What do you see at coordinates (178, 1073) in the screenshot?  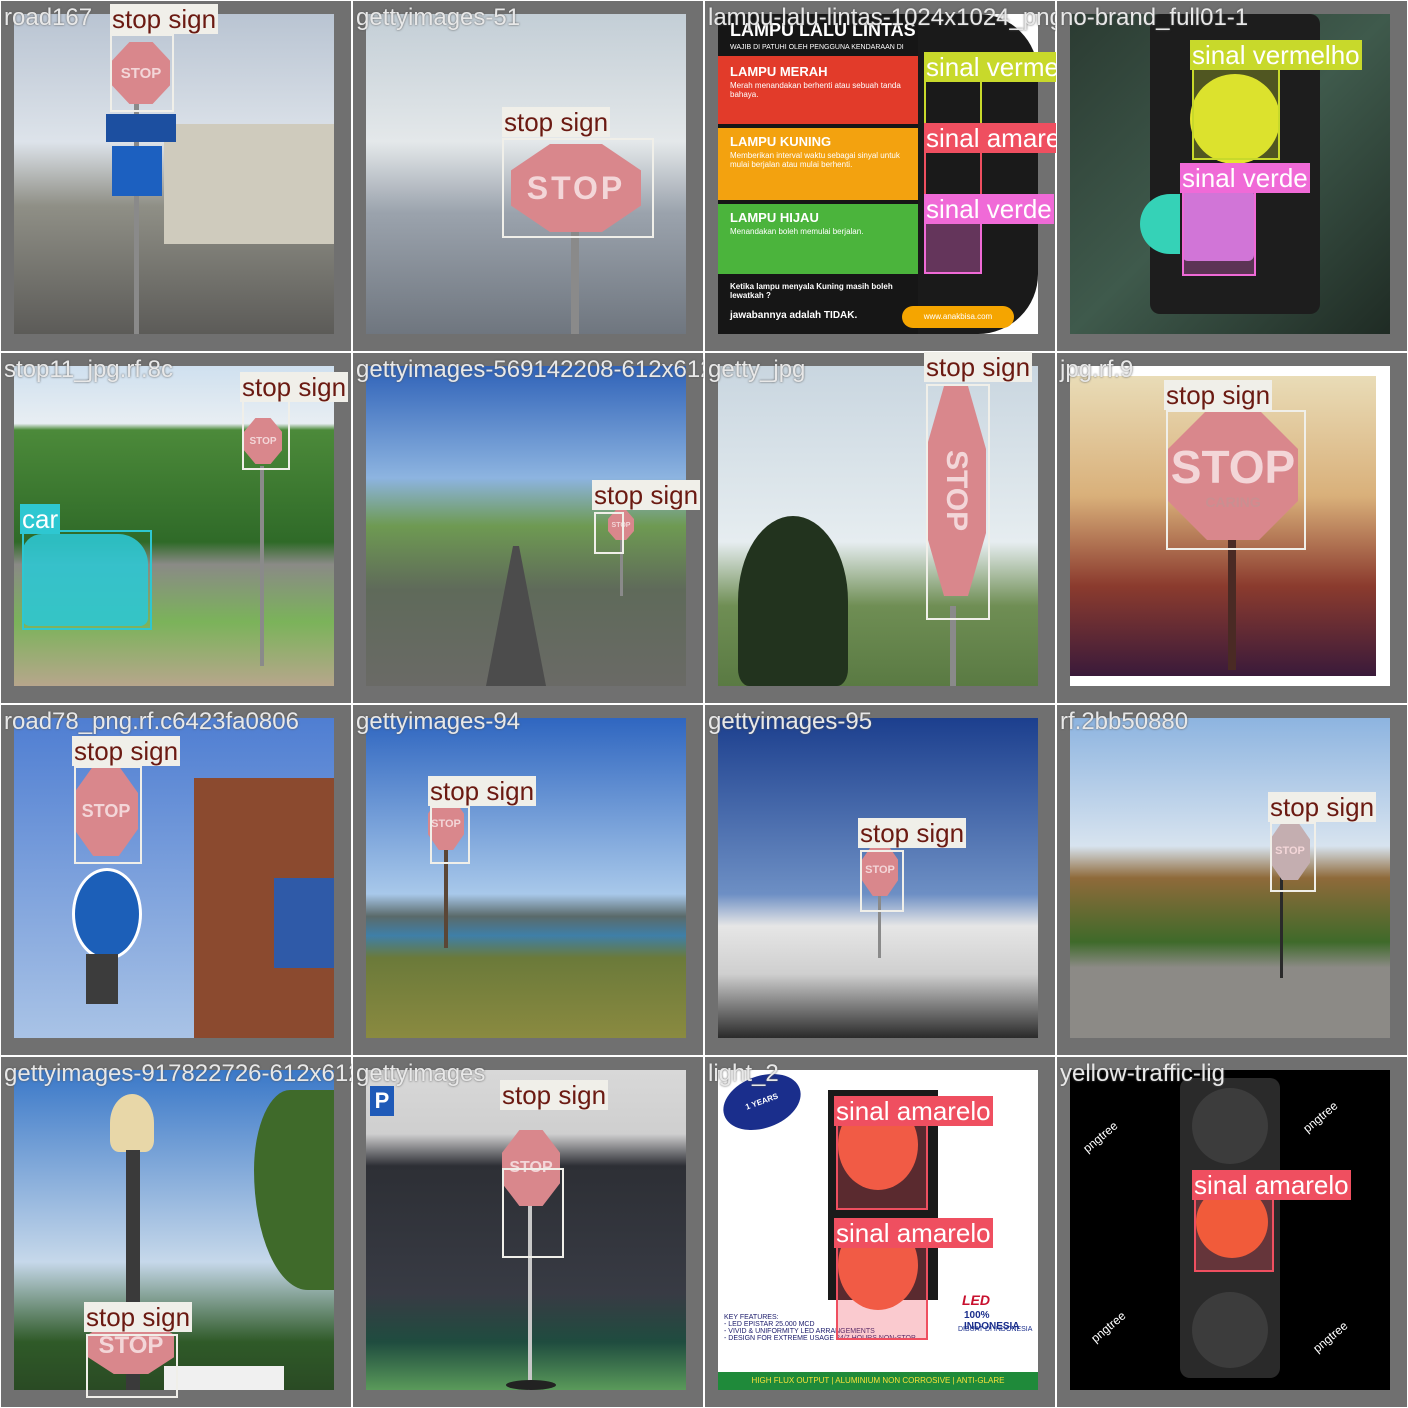 I see `tile-title: gettyimages-917822726-612x612` at bounding box center [178, 1073].